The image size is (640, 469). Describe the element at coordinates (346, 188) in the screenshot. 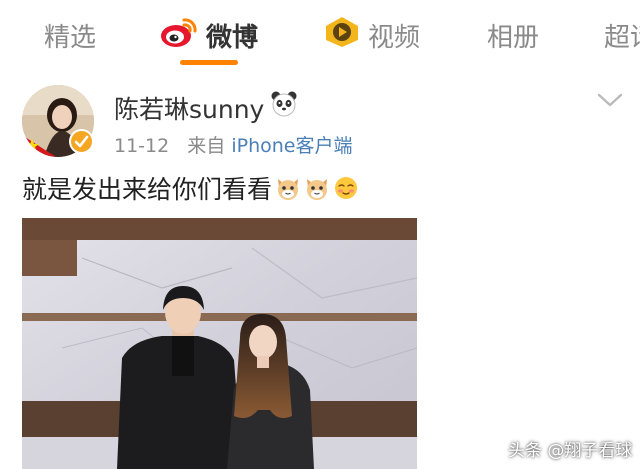

I see `shy-face-emoji-icon` at that location.